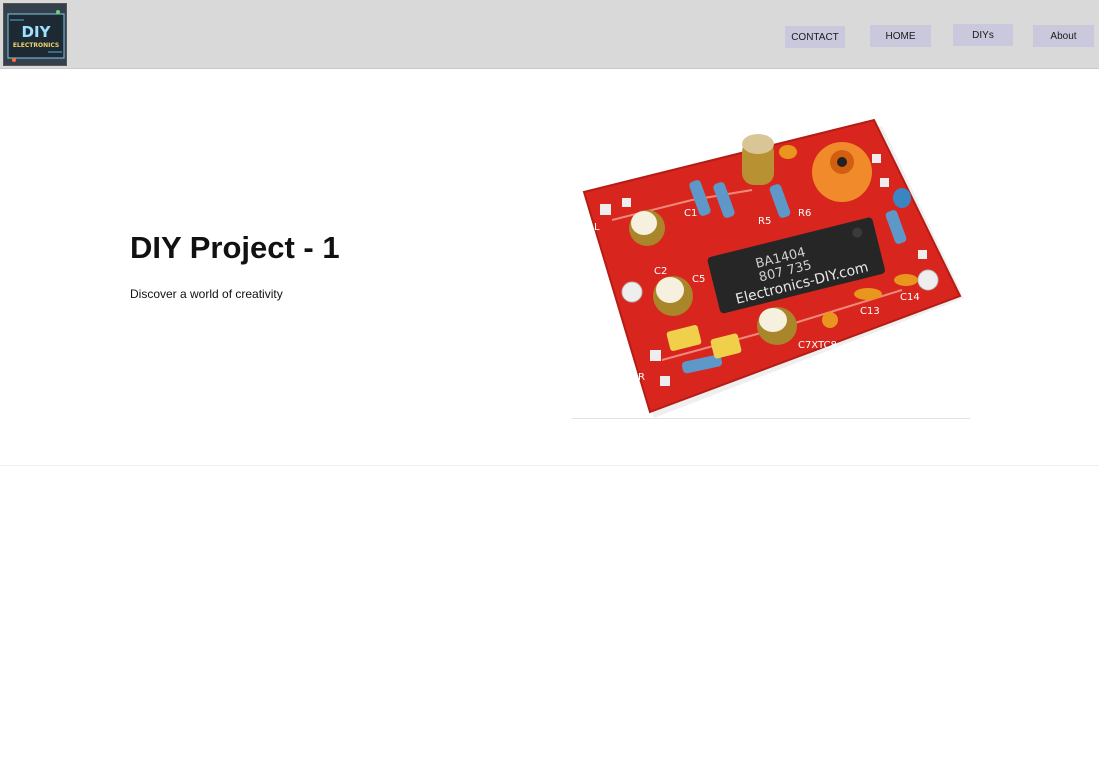 Image resolution: width=1099 pixels, height=778 pixels. What do you see at coordinates (804, 213) in the screenshot?
I see `pcb-label: R6` at bounding box center [804, 213].